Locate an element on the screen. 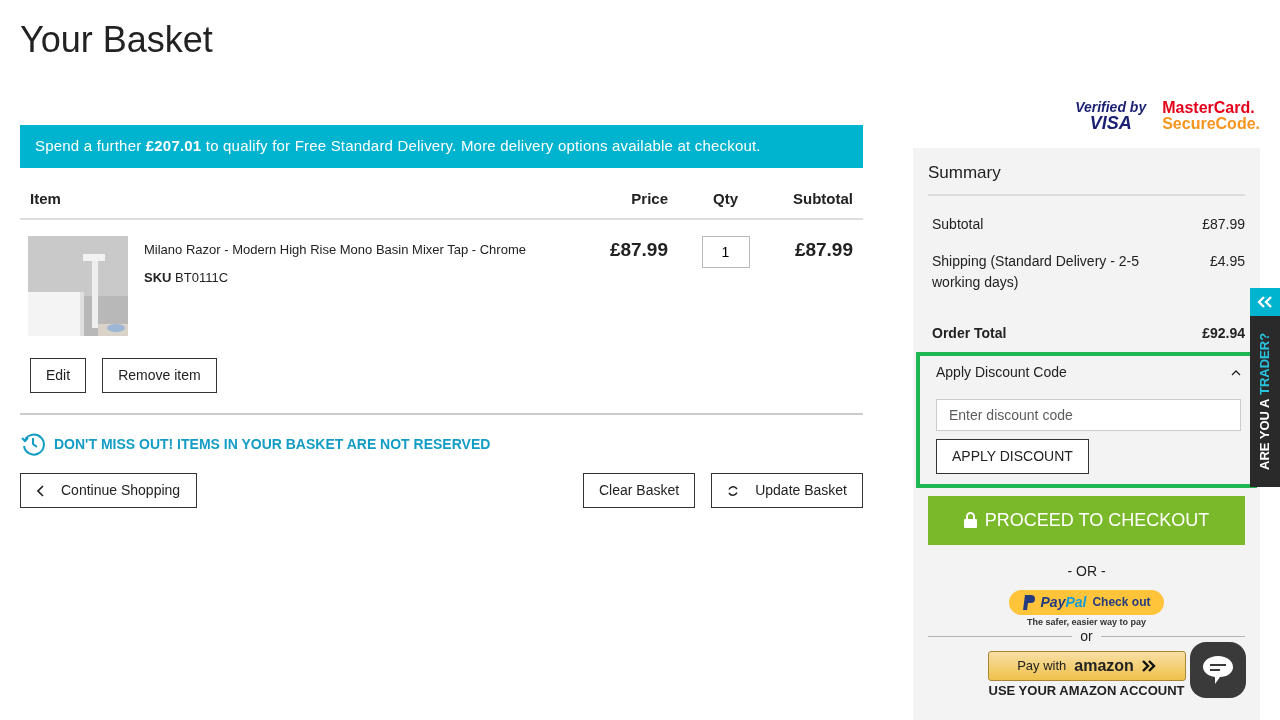 The height and width of the screenshot is (720, 1280). lock-icon is located at coordinates (970, 520).